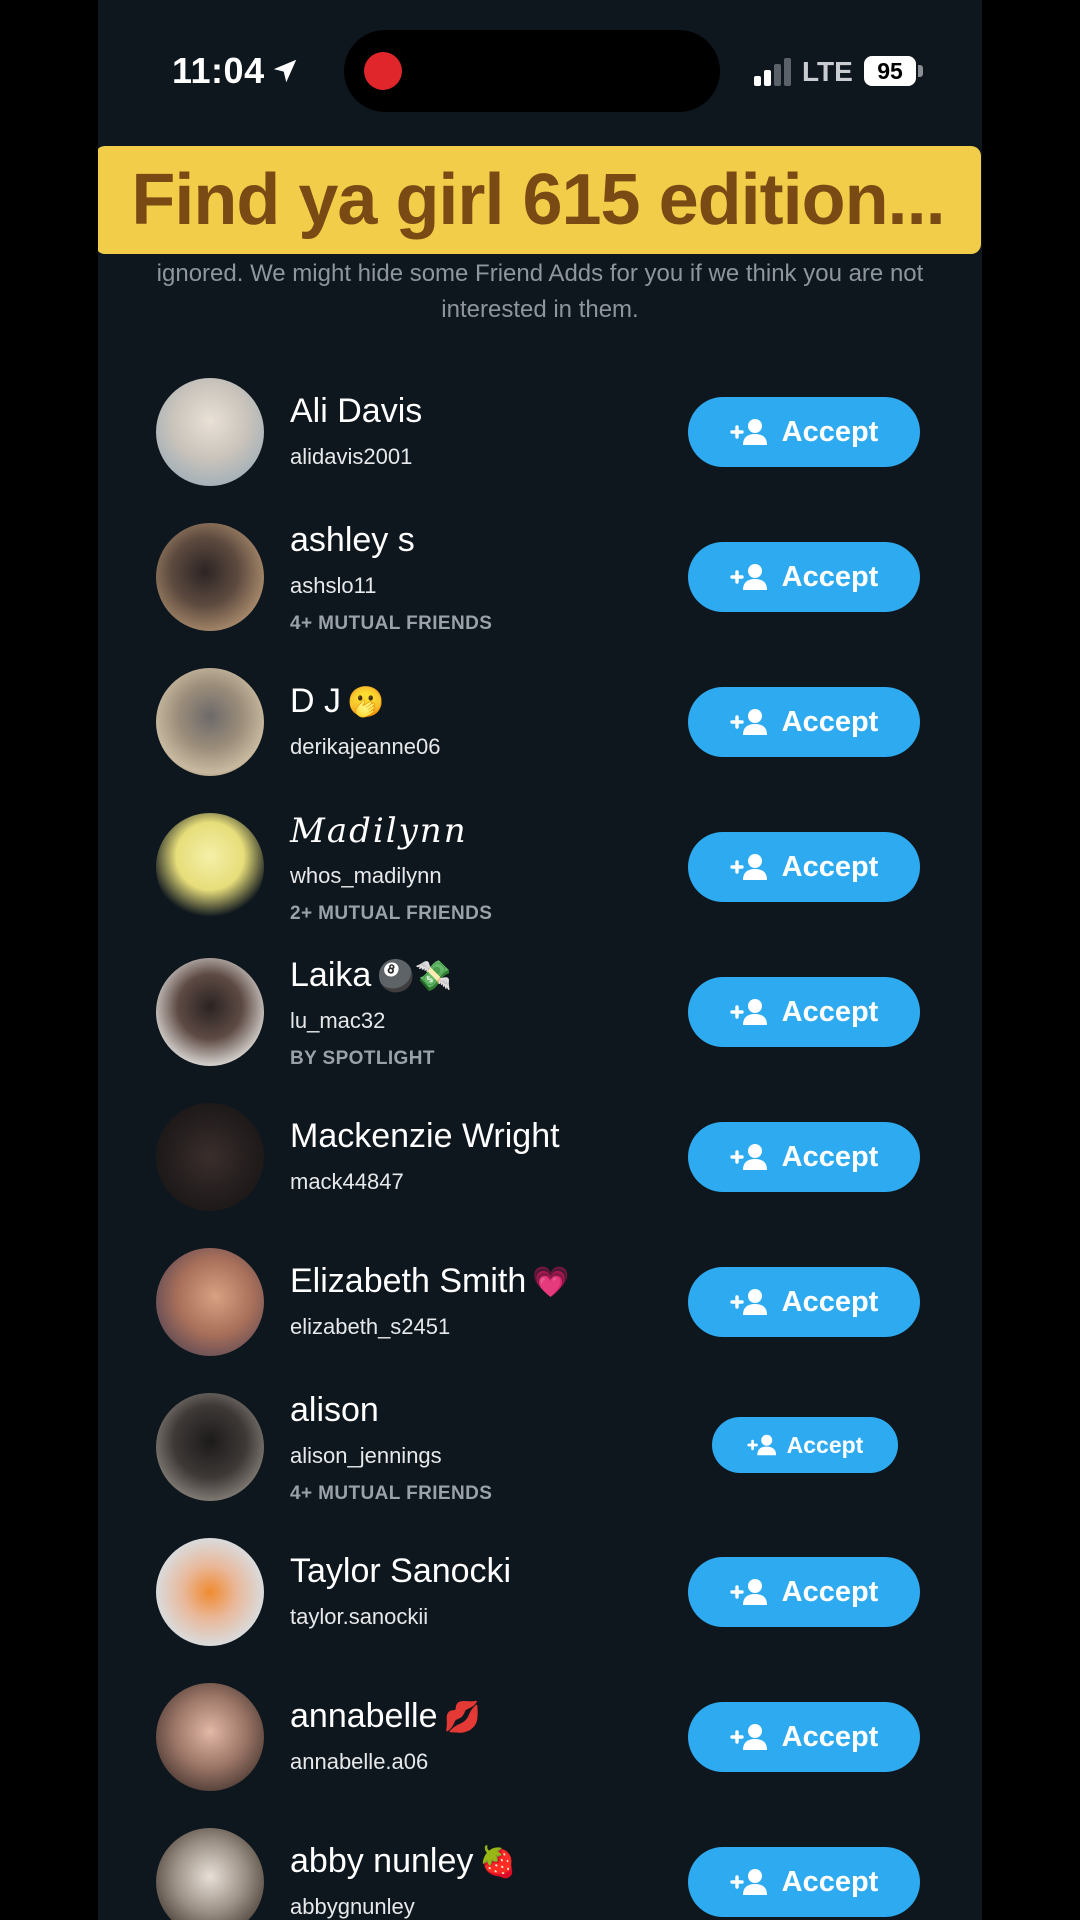  I want to click on friend-request-row: Laika 🎱💸 lu_mac32 BY SPOTLIGHT Accept, so click(540, 1027).